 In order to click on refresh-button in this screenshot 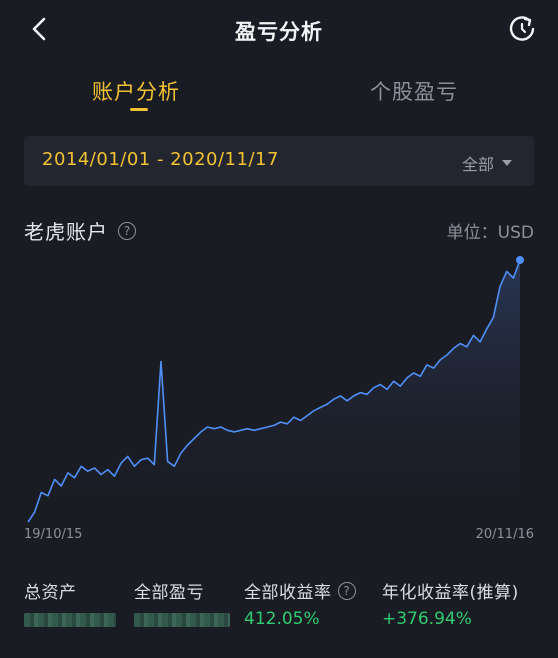, I will do `click(522, 29)`.